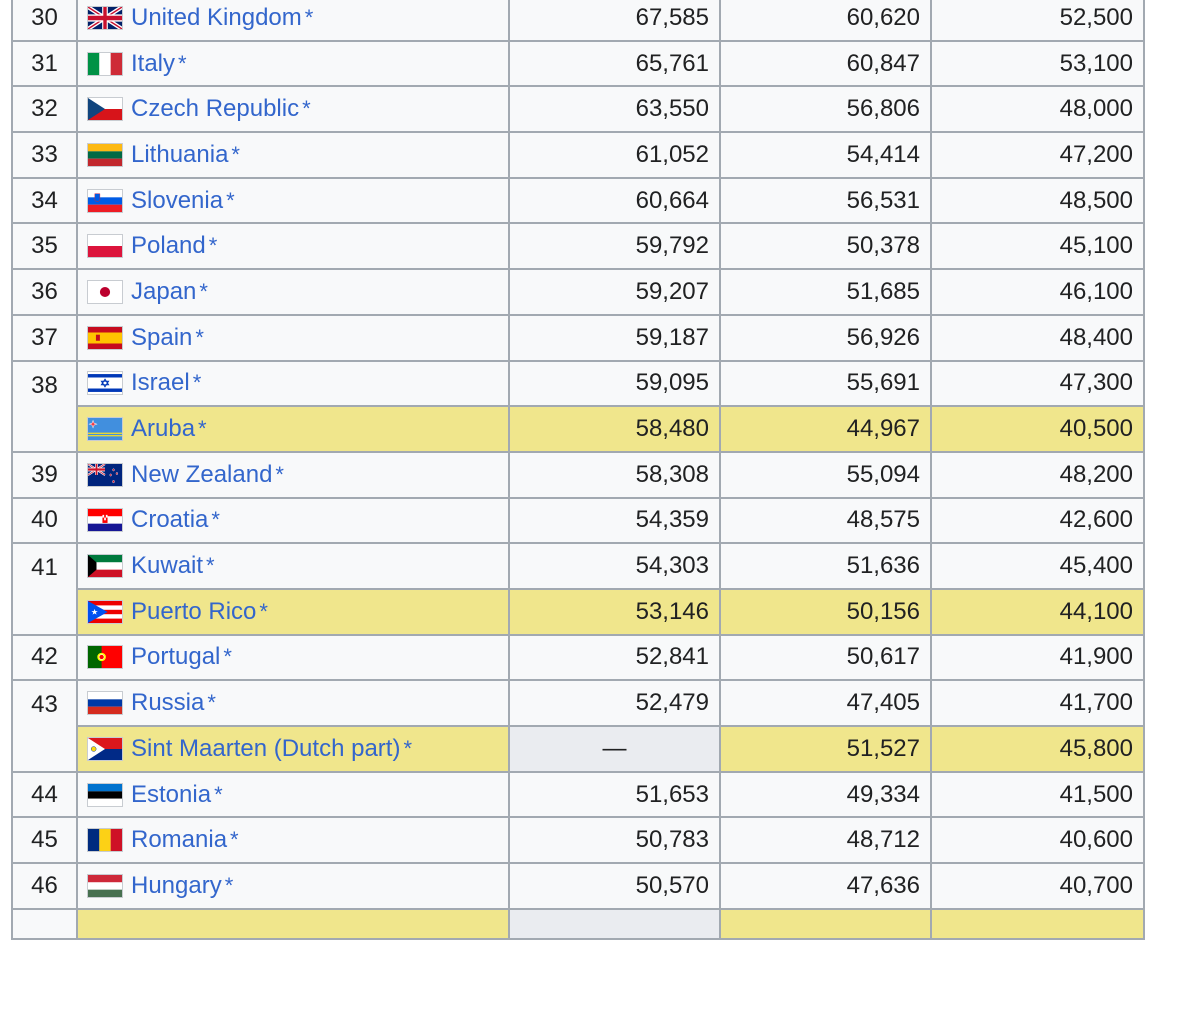 The height and width of the screenshot is (1013, 1200). Describe the element at coordinates (1037, 292) in the screenshot. I see `gdp-value-cell-3: 46,100` at that location.